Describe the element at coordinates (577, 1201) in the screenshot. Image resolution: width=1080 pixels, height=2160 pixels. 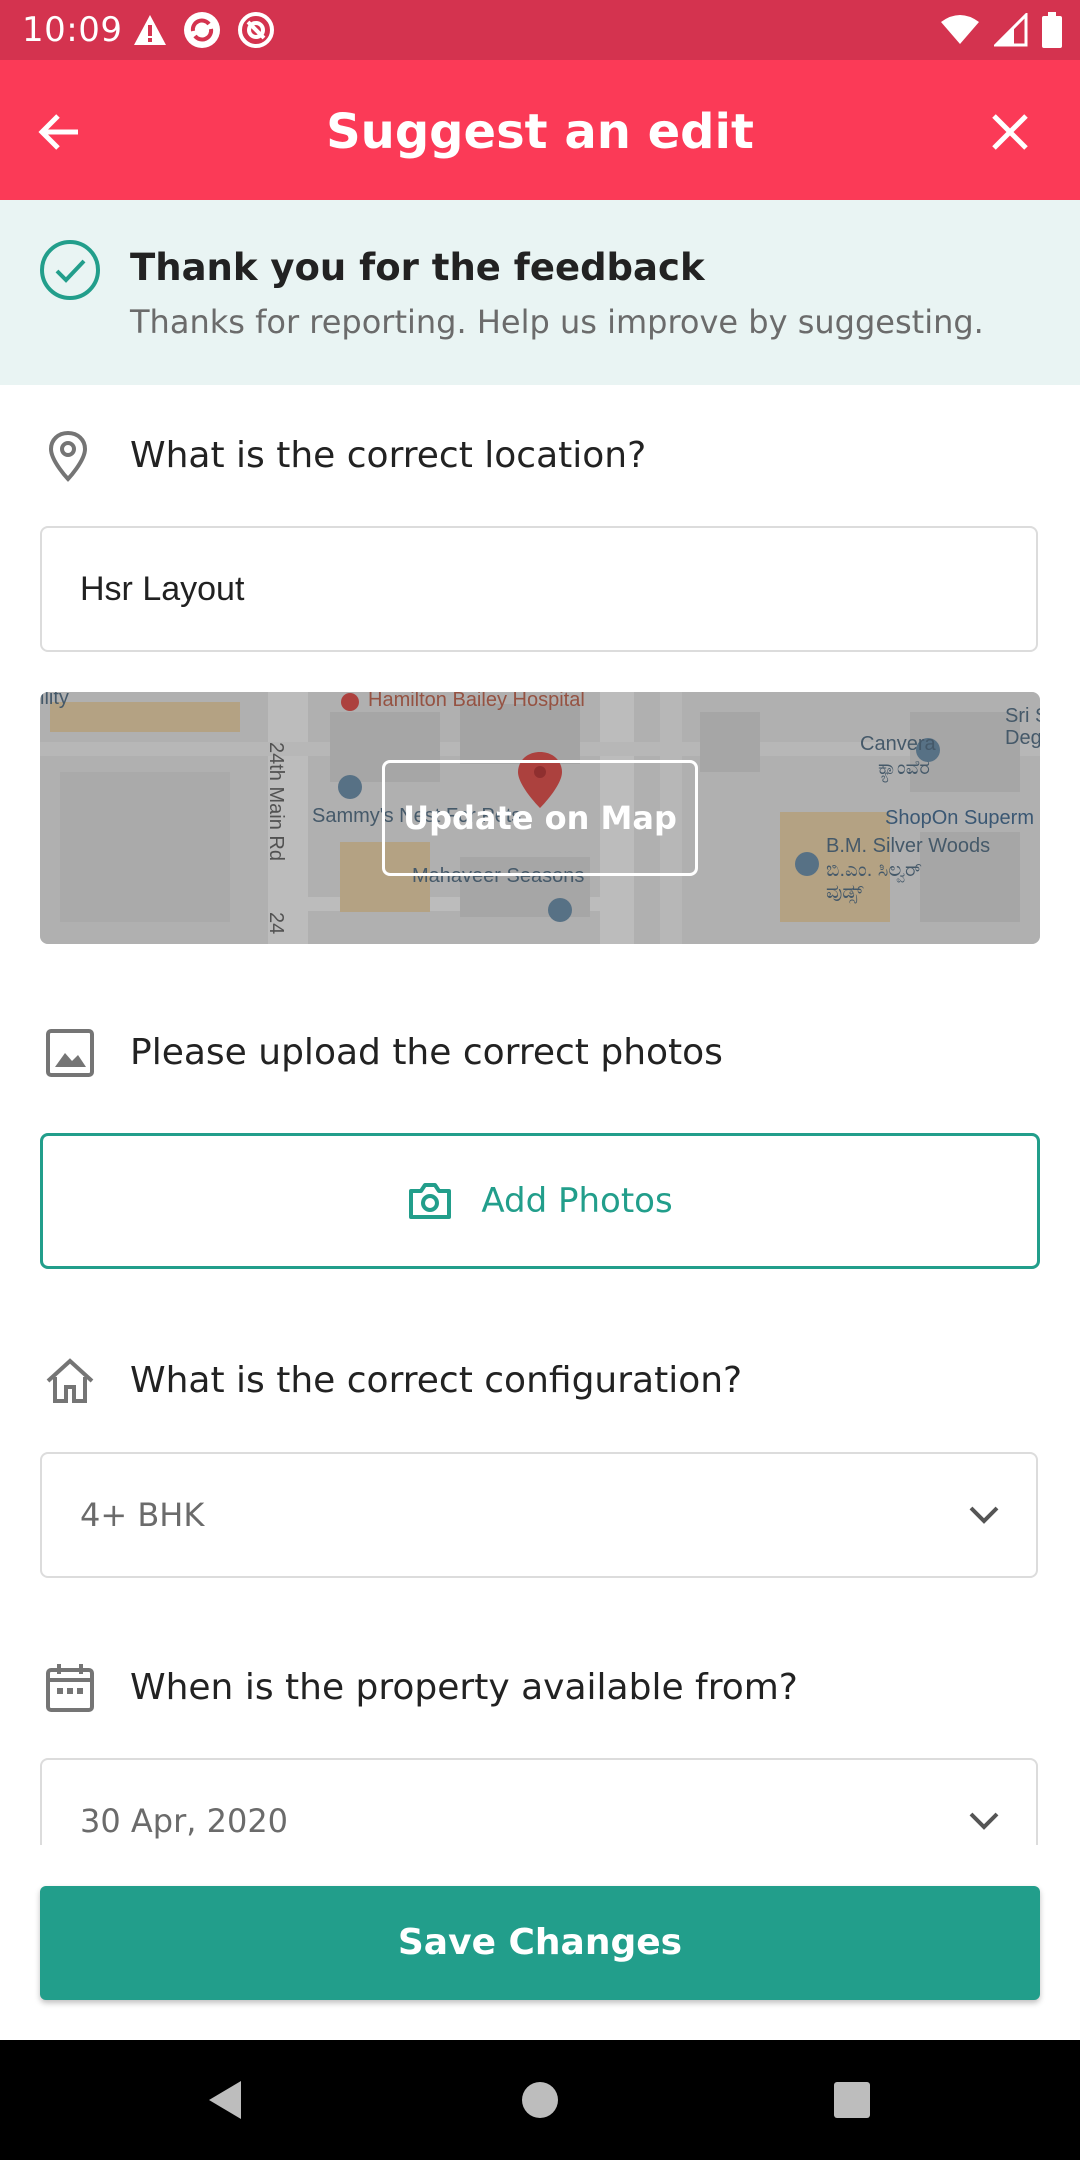
I see `add-photos-label: Add Photos` at that location.